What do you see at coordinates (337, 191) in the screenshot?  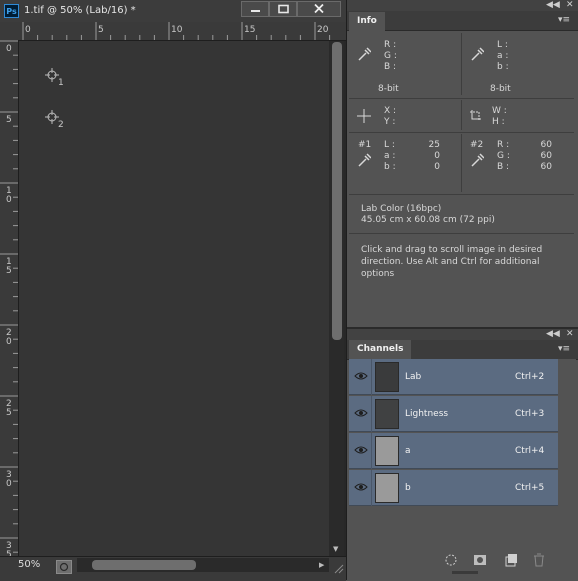 I see `vertical-scroll-thumb` at bounding box center [337, 191].